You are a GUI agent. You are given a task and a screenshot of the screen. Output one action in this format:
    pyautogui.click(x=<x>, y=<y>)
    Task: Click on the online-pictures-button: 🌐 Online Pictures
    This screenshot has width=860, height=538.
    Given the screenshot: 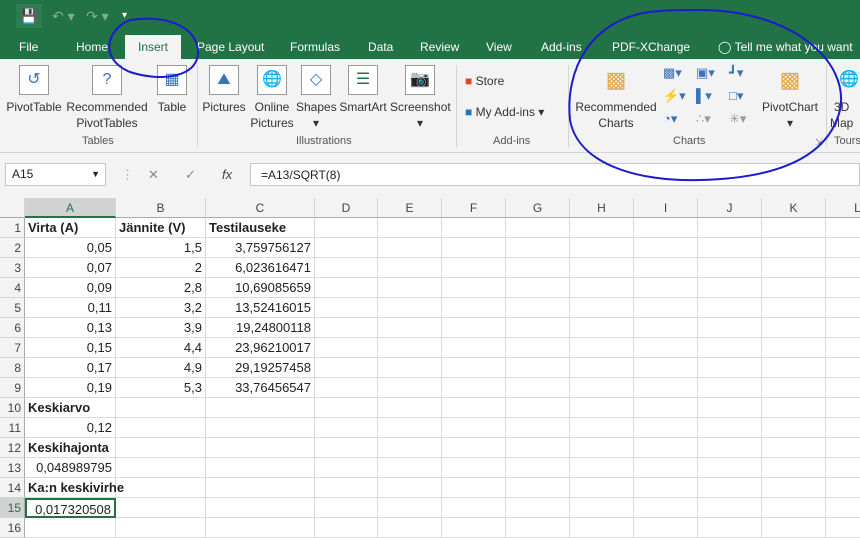 What is the action you would take?
    pyautogui.click(x=272, y=95)
    